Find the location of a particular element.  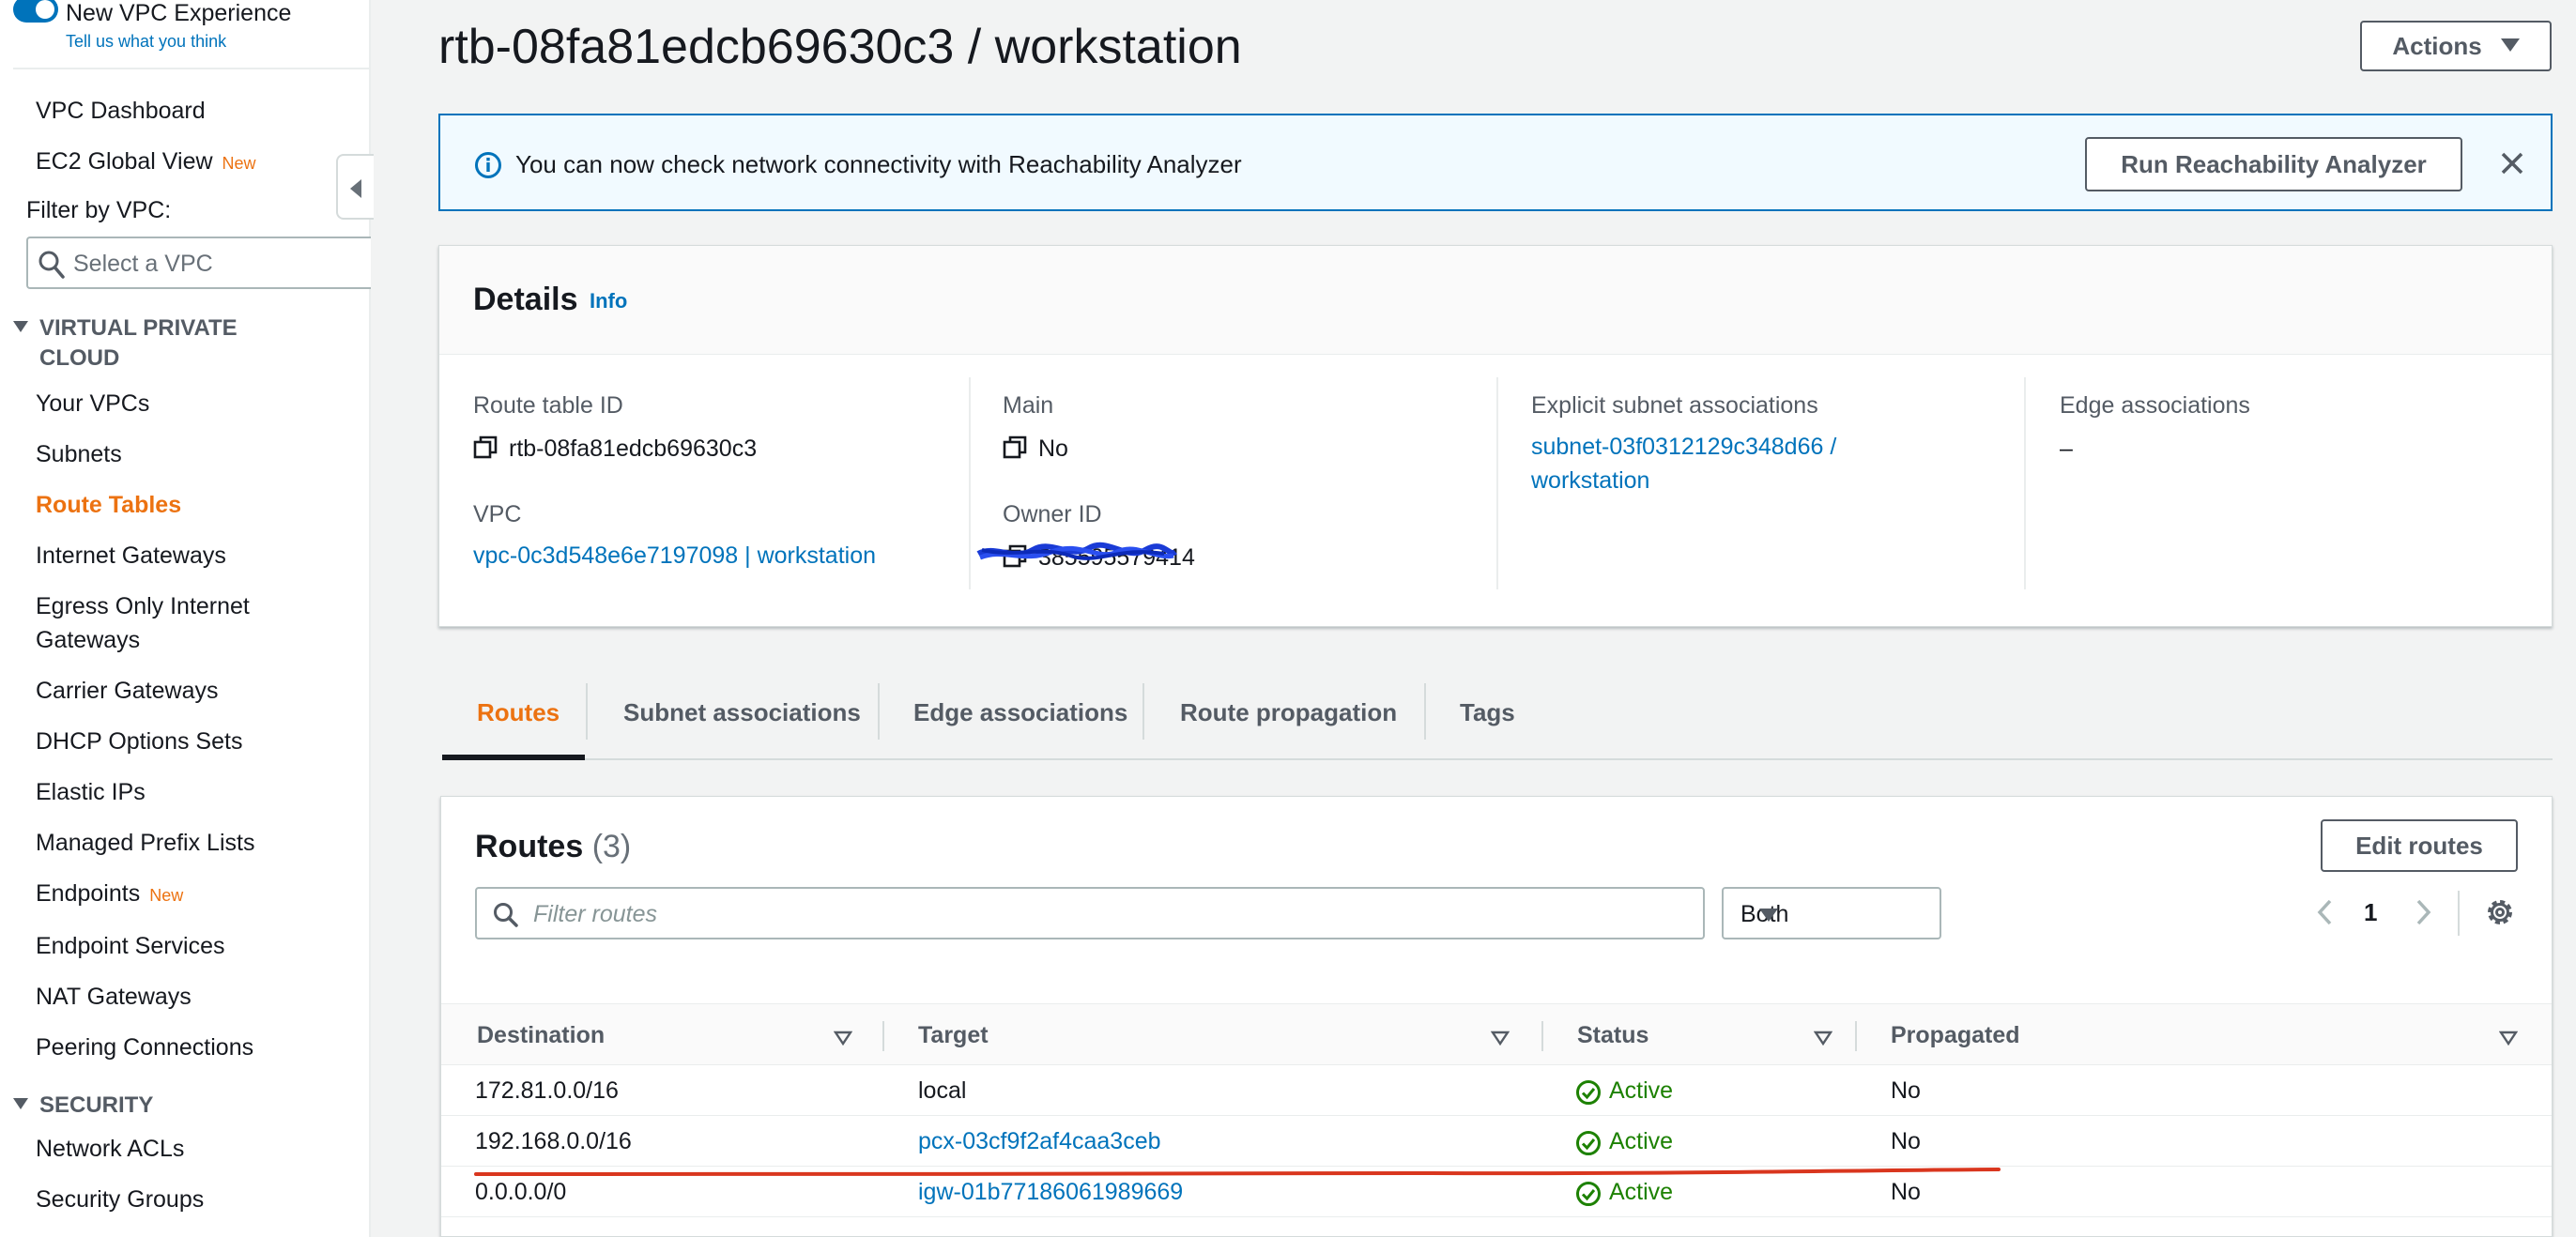

details-title: Details is located at coordinates (526, 299).